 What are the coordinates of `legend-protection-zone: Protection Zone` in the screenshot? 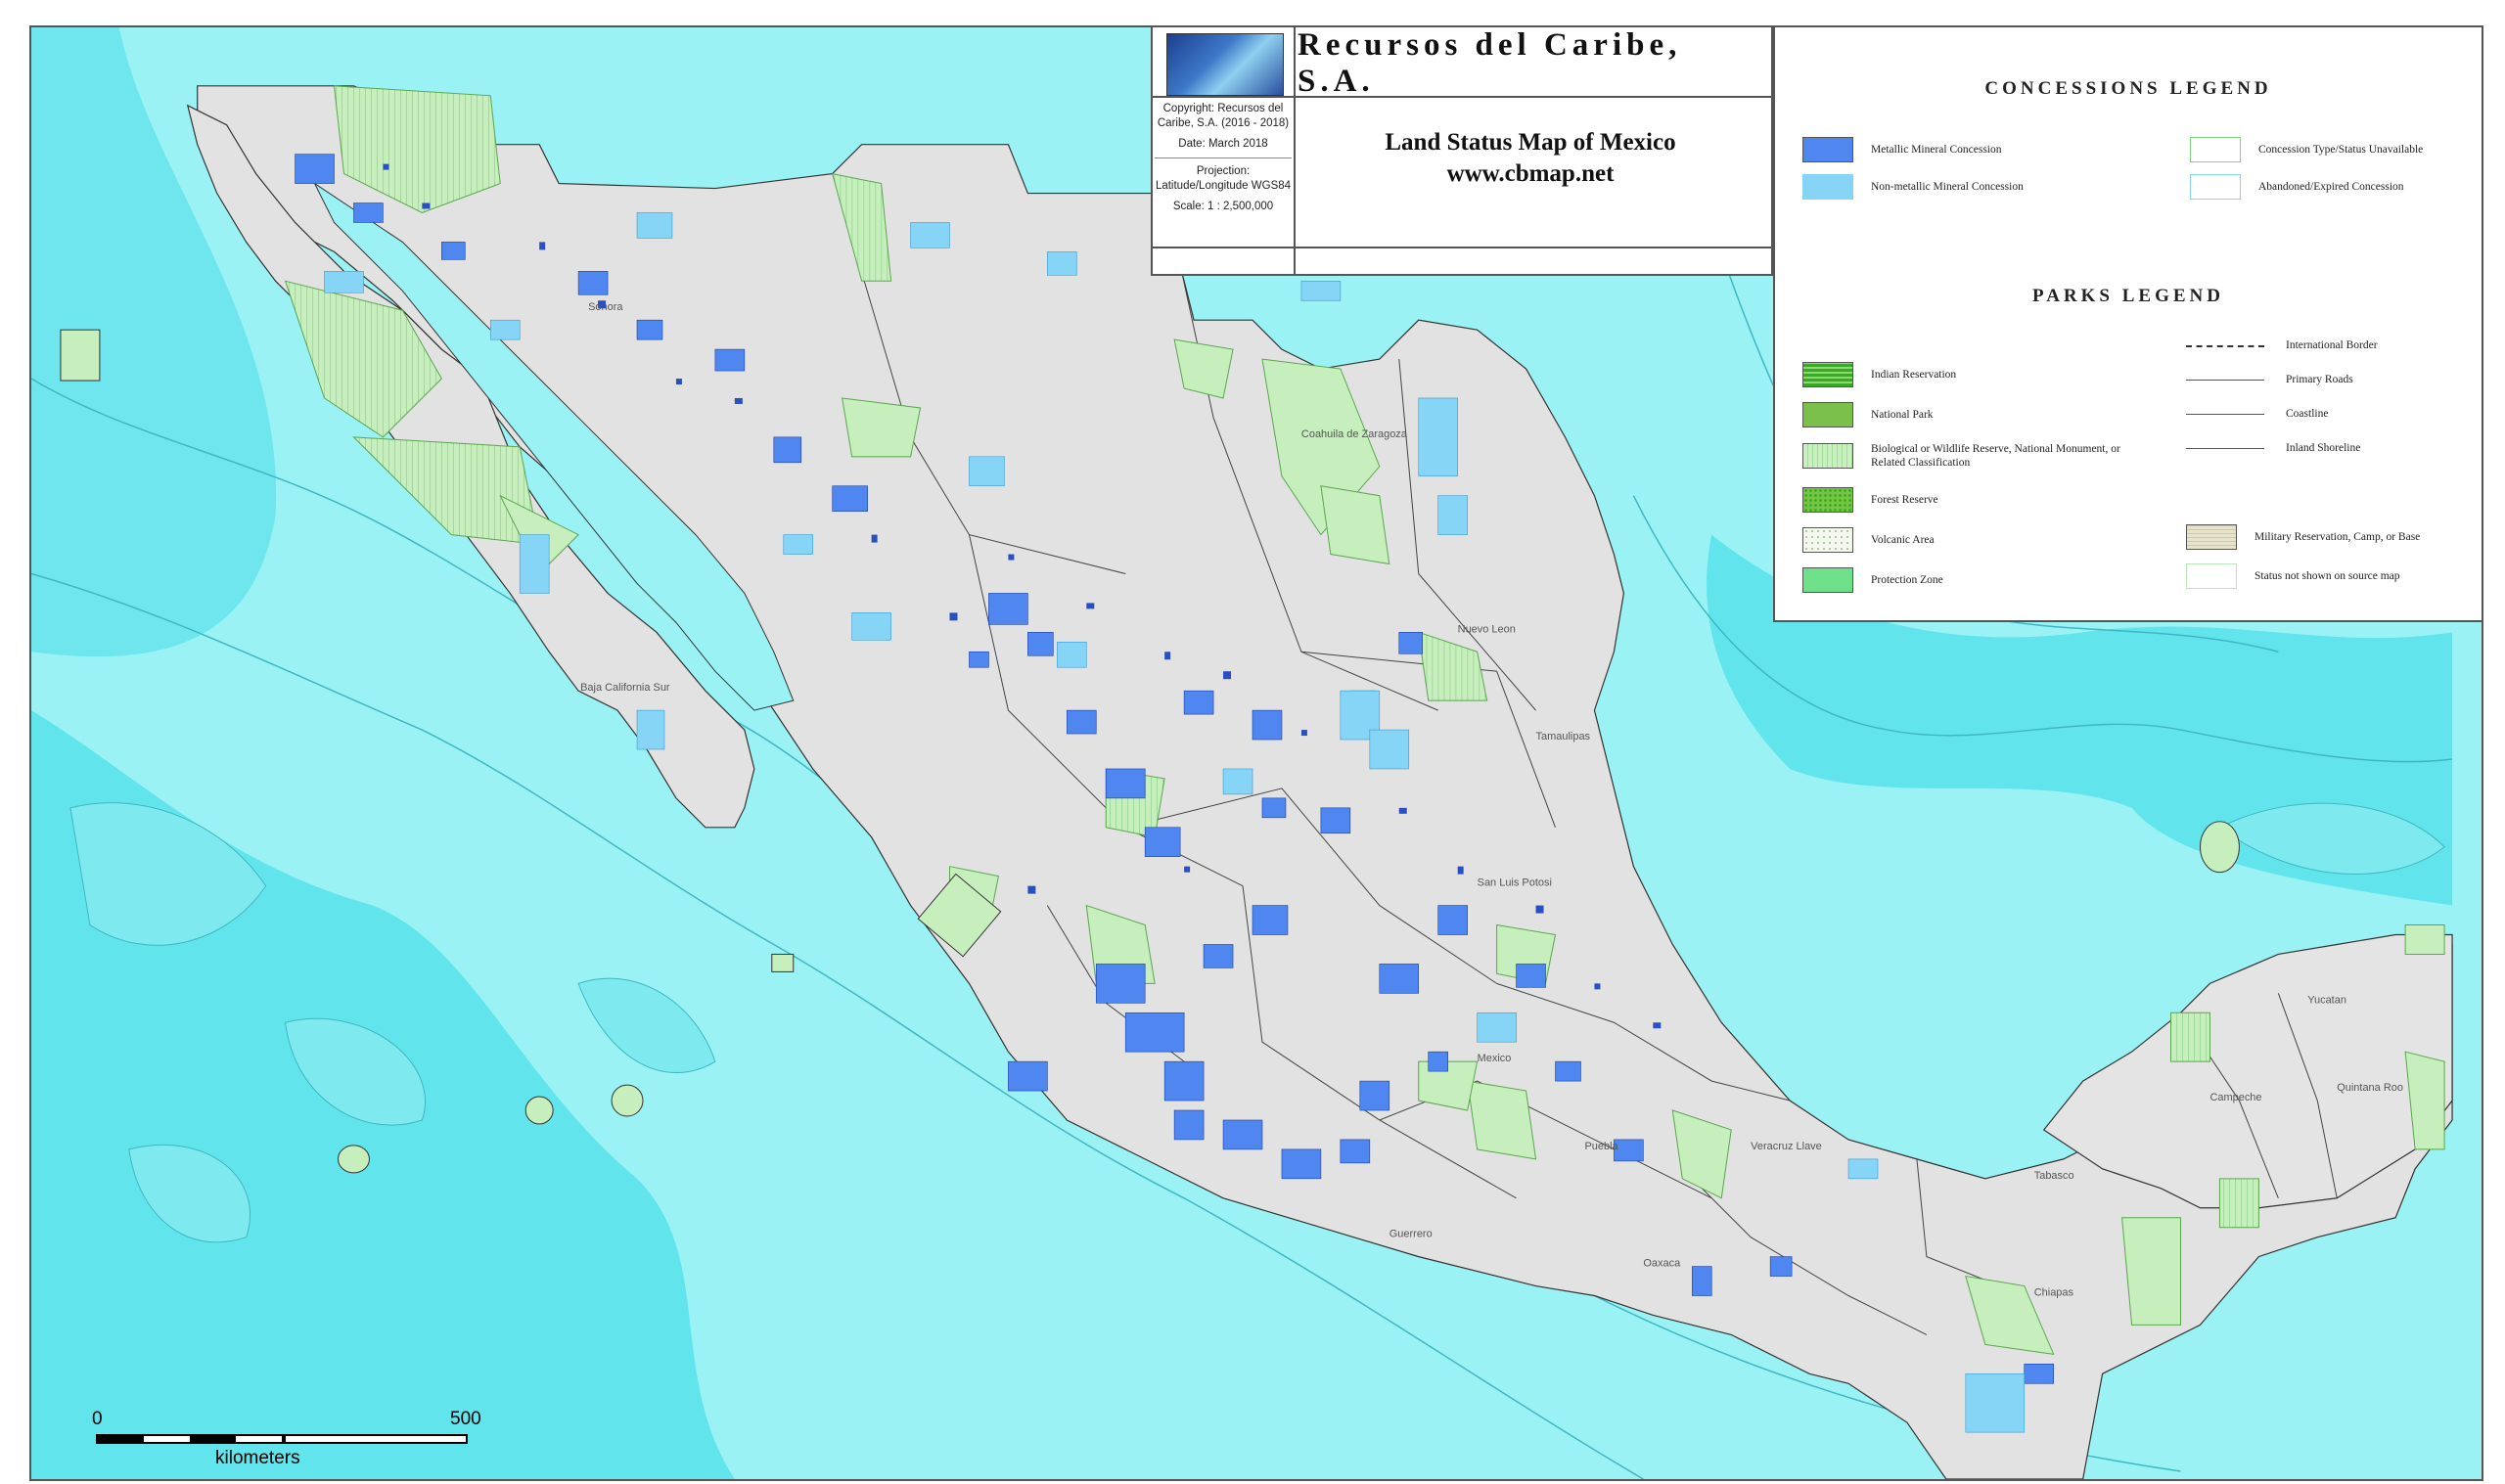 It's located at (1872, 580).